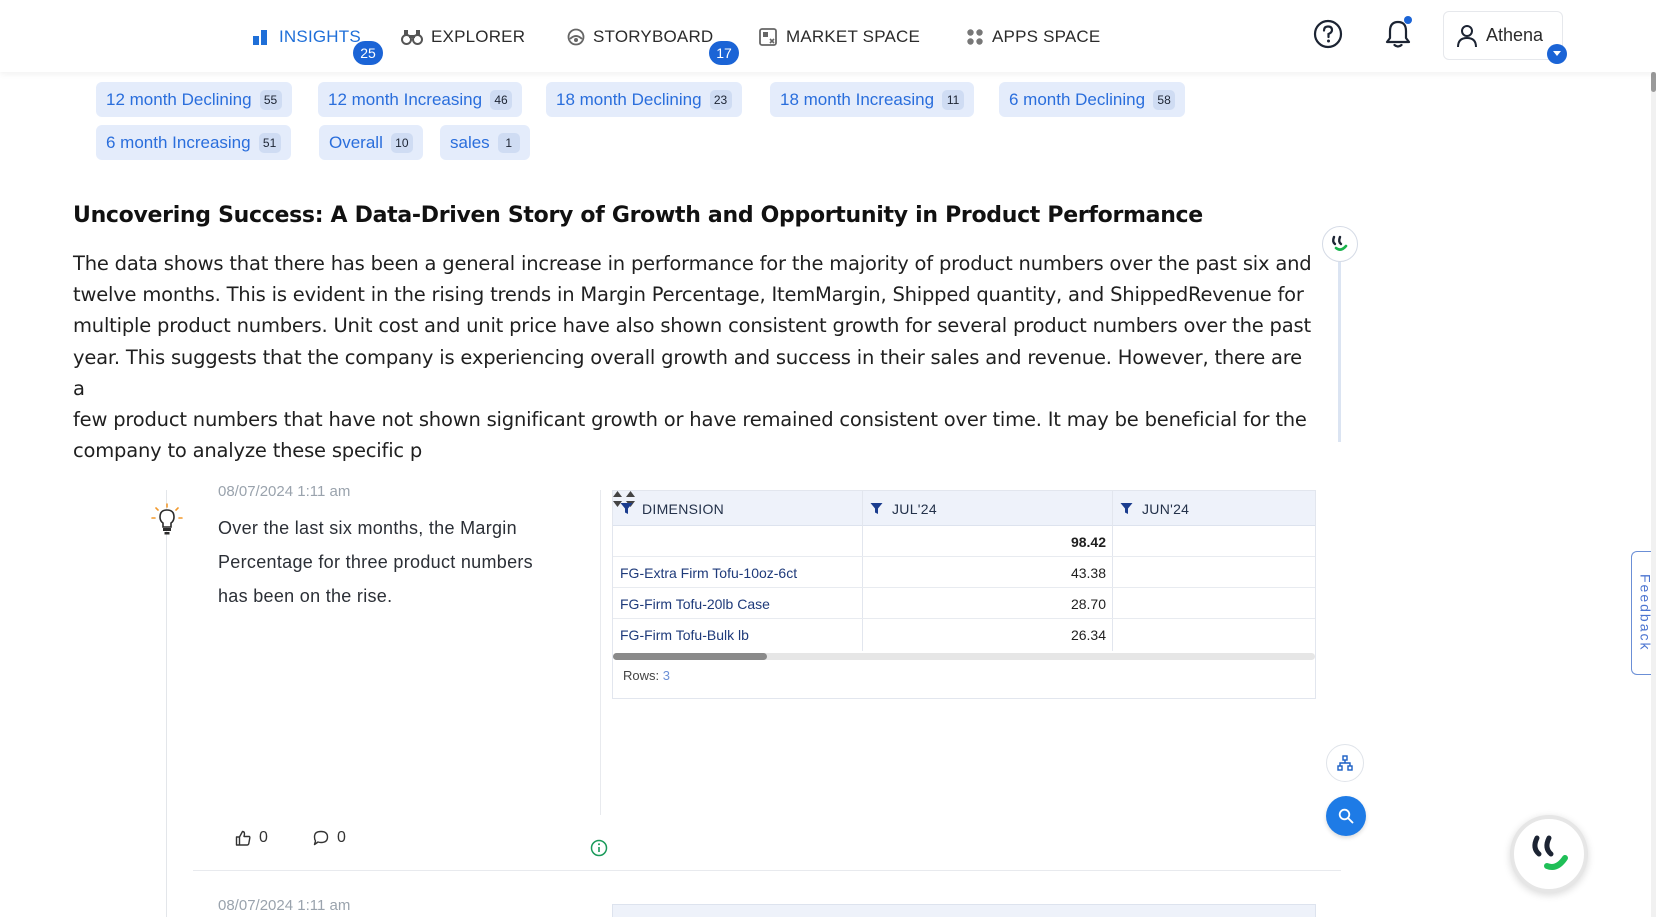  What do you see at coordinates (478, 36) in the screenshot?
I see `nav-tab-label: EXPLORER` at bounding box center [478, 36].